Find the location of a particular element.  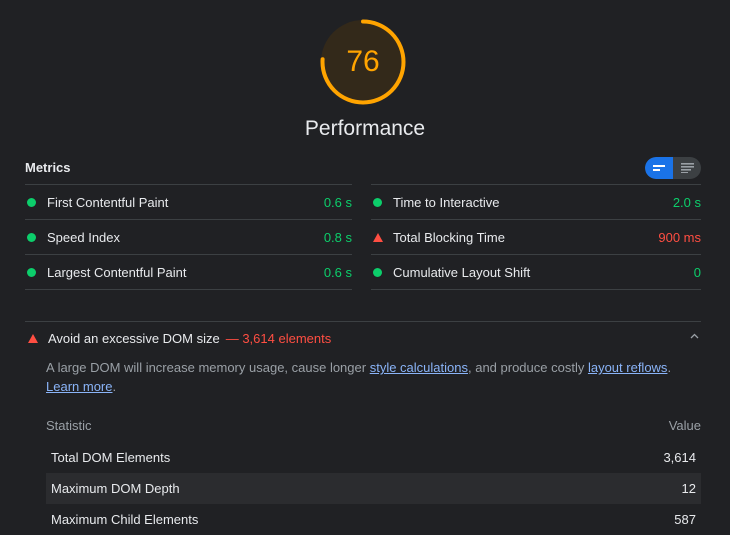

list-view-button is located at coordinates (687, 168).